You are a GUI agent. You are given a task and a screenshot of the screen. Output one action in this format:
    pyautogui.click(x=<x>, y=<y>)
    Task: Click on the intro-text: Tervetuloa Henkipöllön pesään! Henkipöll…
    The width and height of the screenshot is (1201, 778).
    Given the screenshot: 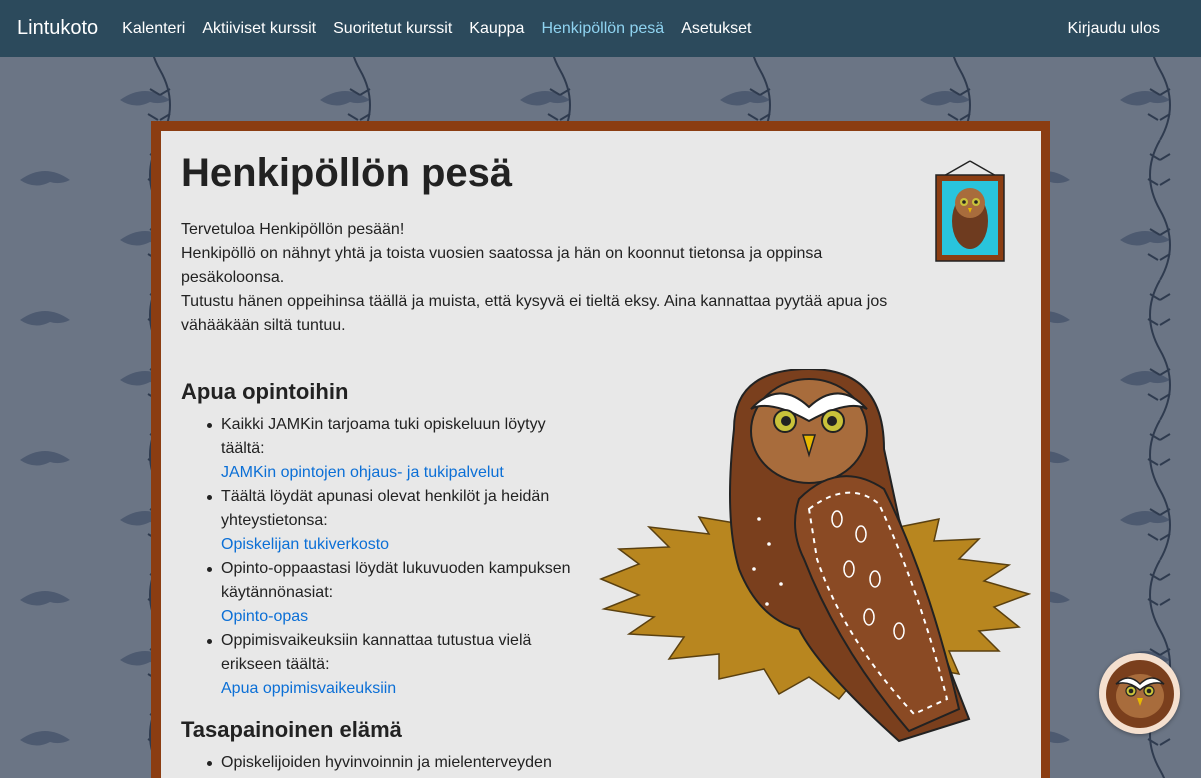 What is the action you would take?
    pyautogui.click(x=541, y=278)
    